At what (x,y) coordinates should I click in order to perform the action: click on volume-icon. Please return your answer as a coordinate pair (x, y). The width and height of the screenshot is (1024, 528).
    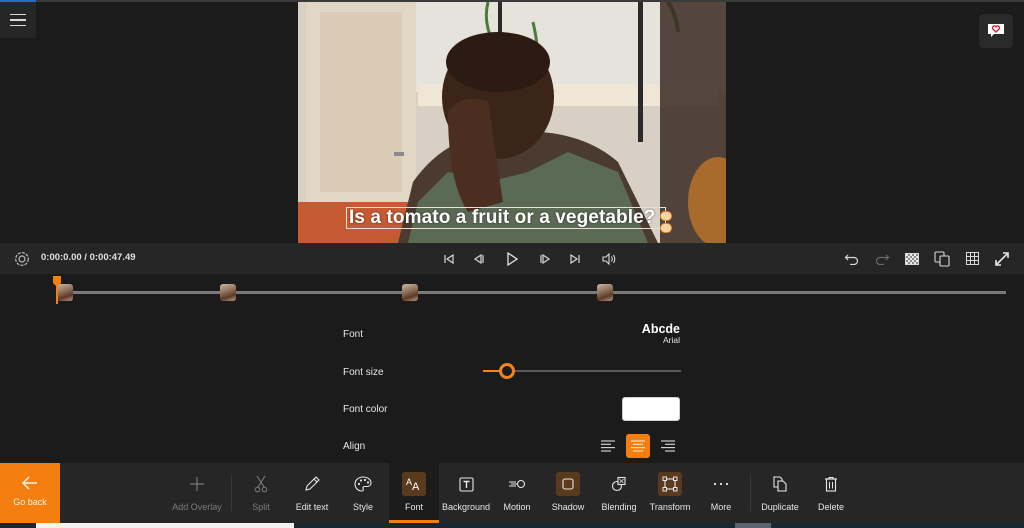
    Looking at the image, I should click on (609, 258).